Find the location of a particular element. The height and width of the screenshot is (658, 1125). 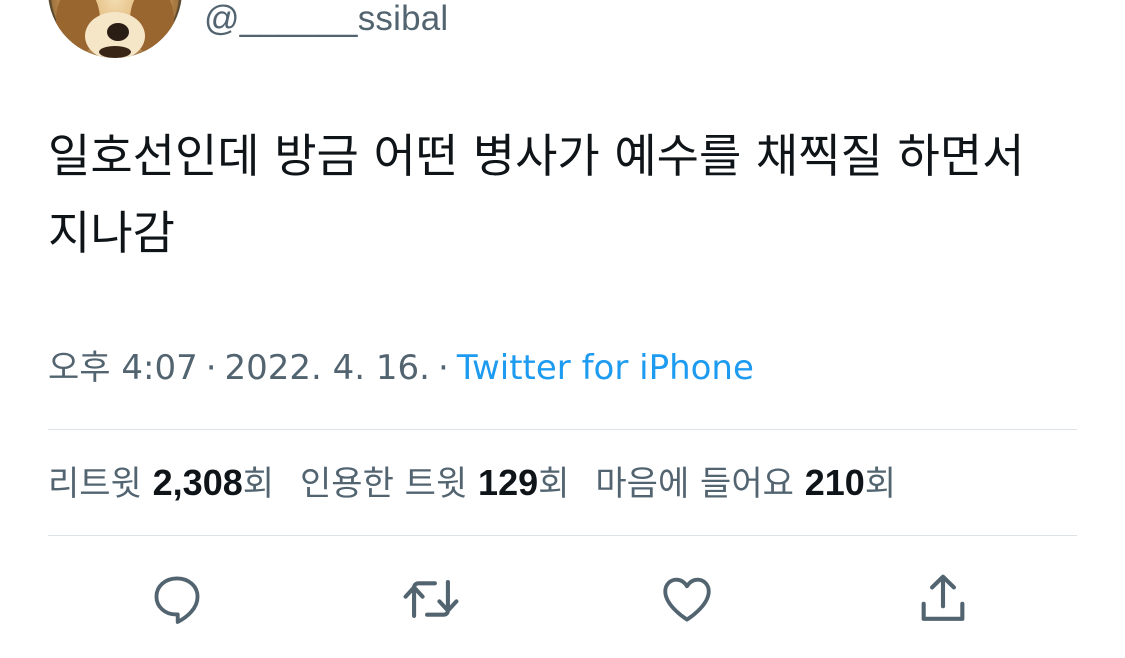

author-handle: @______ssibal is located at coordinates (326, 19).